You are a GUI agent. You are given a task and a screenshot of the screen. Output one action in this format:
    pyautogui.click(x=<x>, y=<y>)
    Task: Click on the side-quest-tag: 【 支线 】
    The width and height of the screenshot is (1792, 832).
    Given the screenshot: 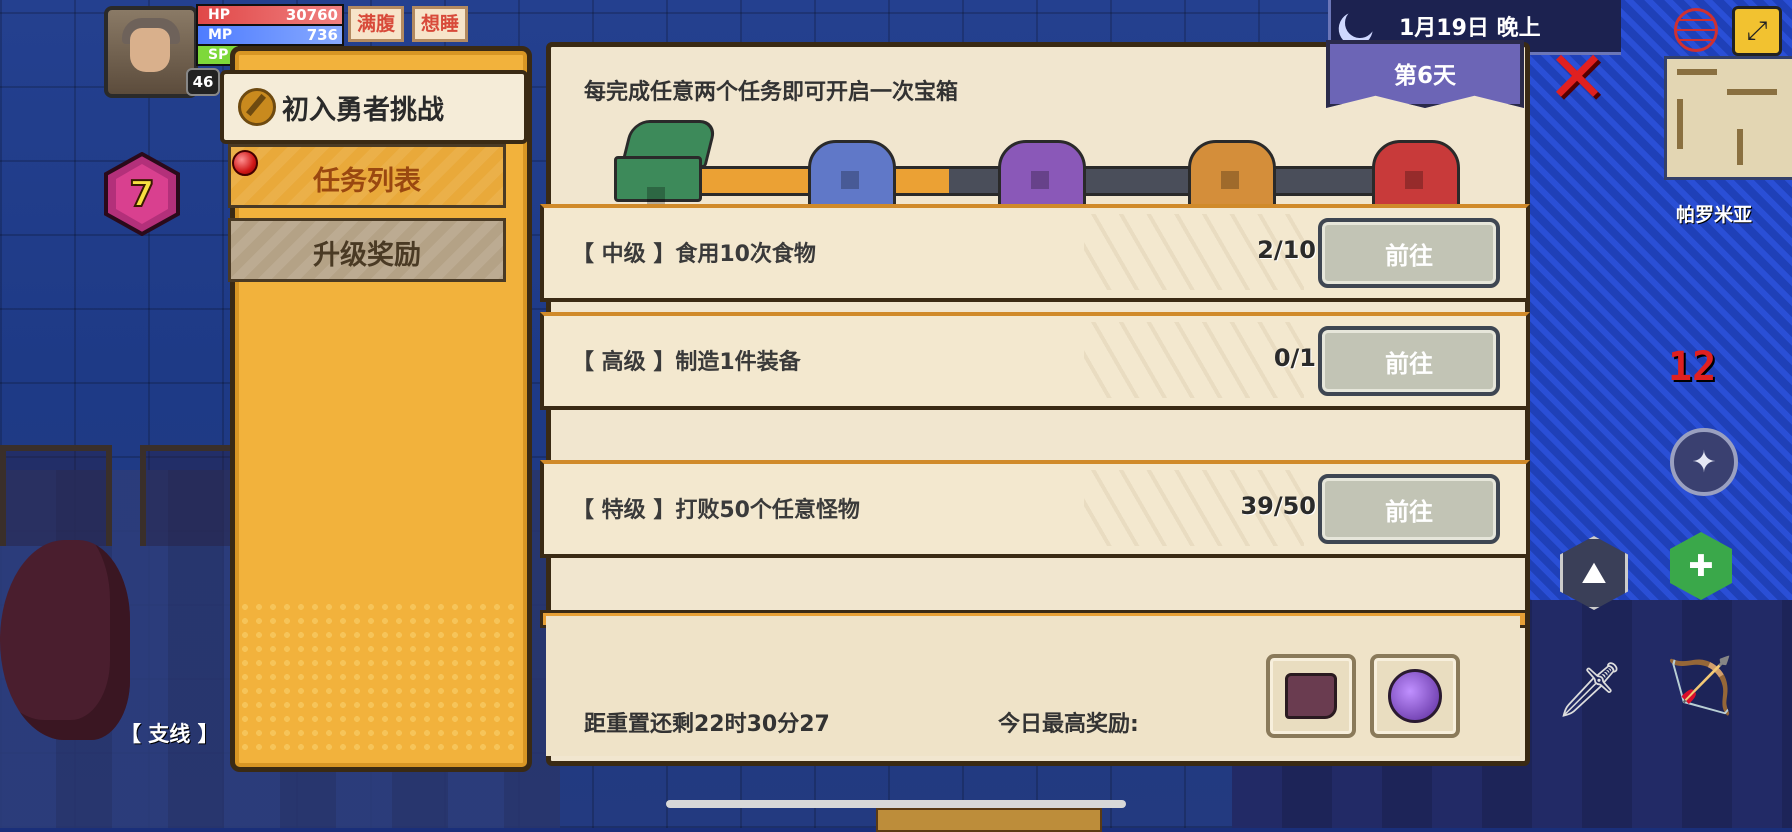 What is the action you would take?
    pyautogui.click(x=169, y=733)
    